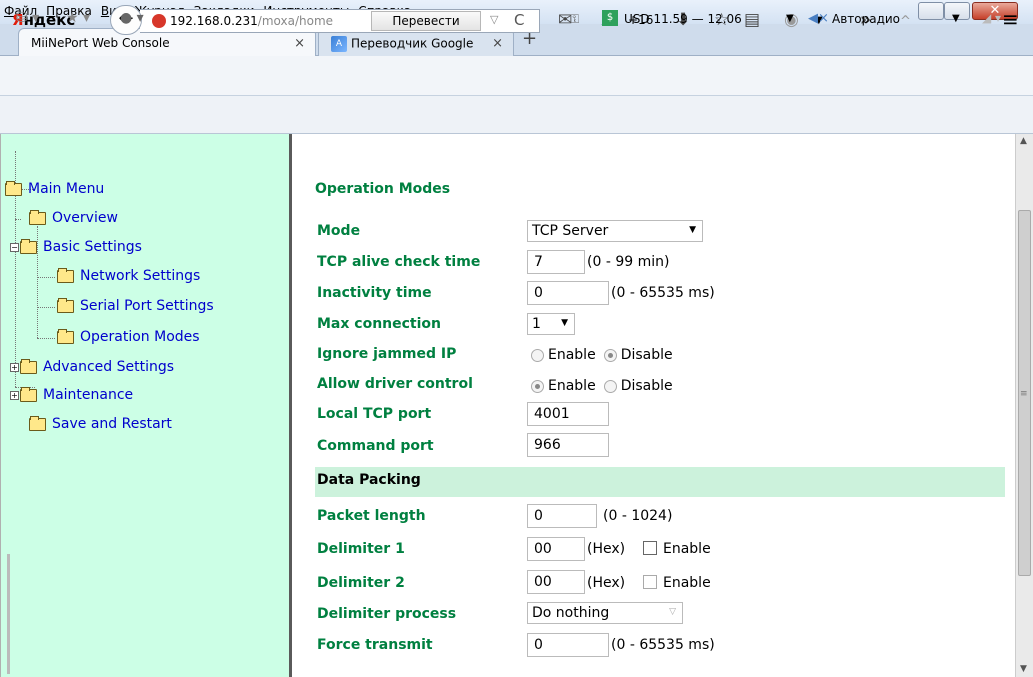 The height and width of the screenshot is (677, 1033). Describe the element at coordinates (905, 21) in the screenshot. I see `scroll-up-icon: ^` at that location.